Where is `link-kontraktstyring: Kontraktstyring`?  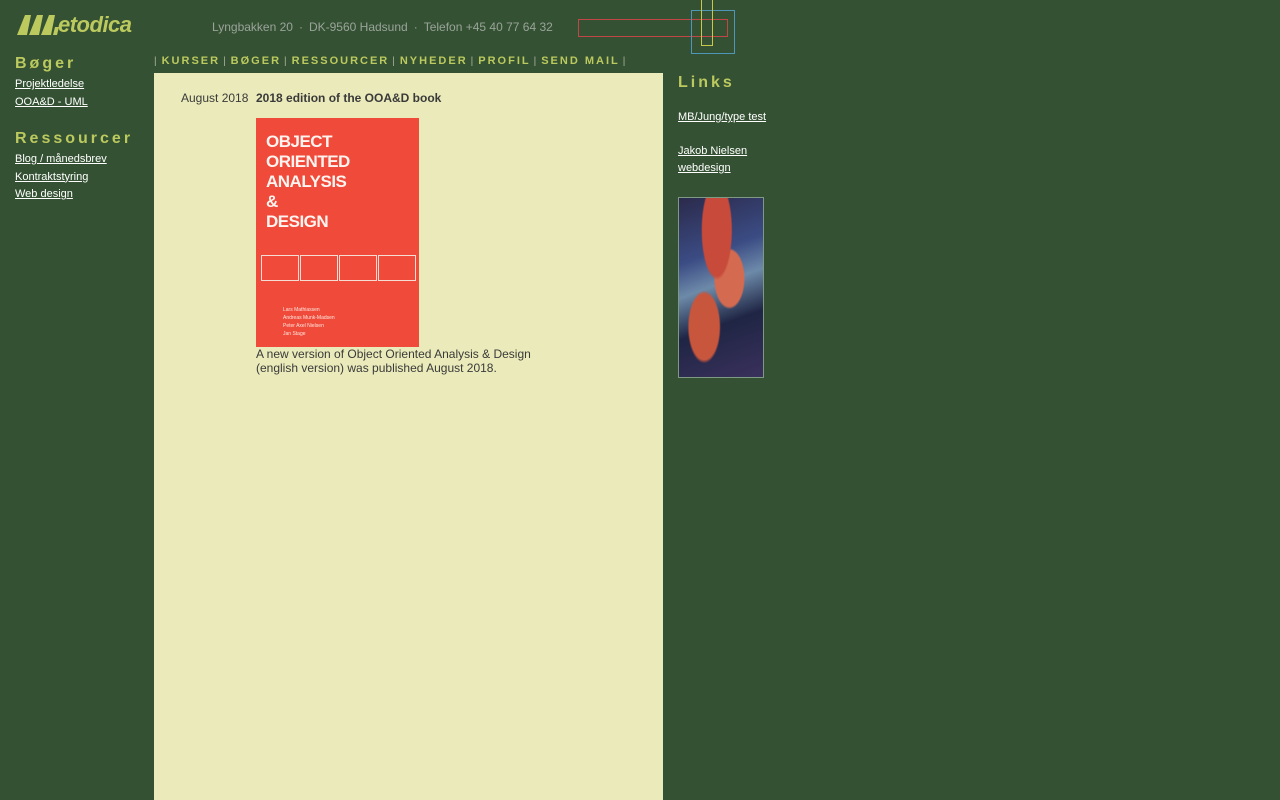
link-kontraktstyring: Kontraktstyring is located at coordinates (84, 178).